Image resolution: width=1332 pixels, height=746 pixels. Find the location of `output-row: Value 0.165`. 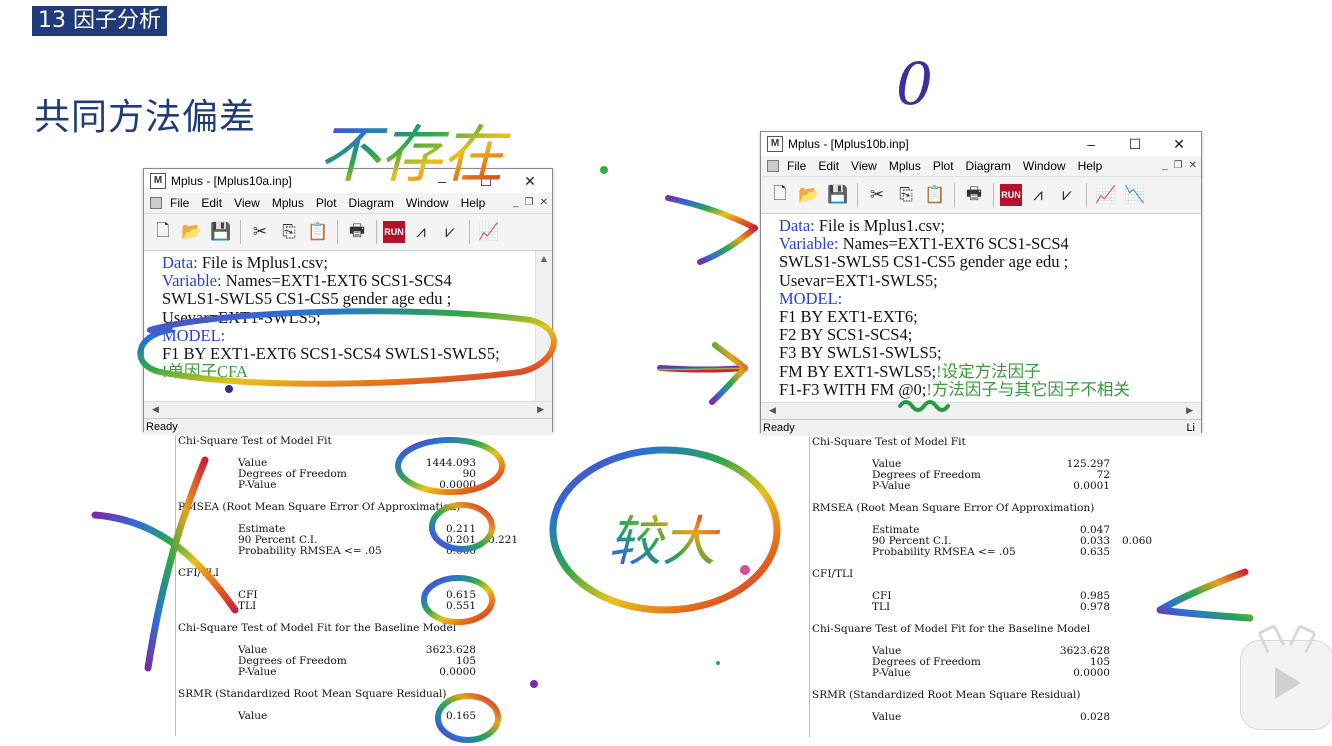

output-row: Value 0.165 is located at coordinates (366, 716).